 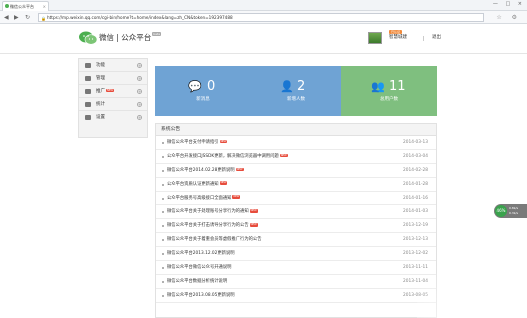 What do you see at coordinates (193, 184) in the screenshot?
I see `notice-link: 公众平台资质认证更新通知` at bounding box center [193, 184].